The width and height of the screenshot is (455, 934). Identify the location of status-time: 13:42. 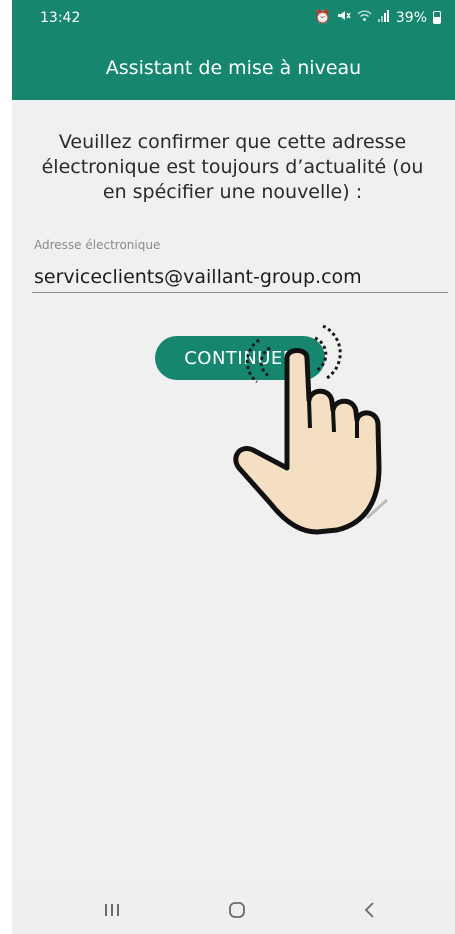
(60, 18).